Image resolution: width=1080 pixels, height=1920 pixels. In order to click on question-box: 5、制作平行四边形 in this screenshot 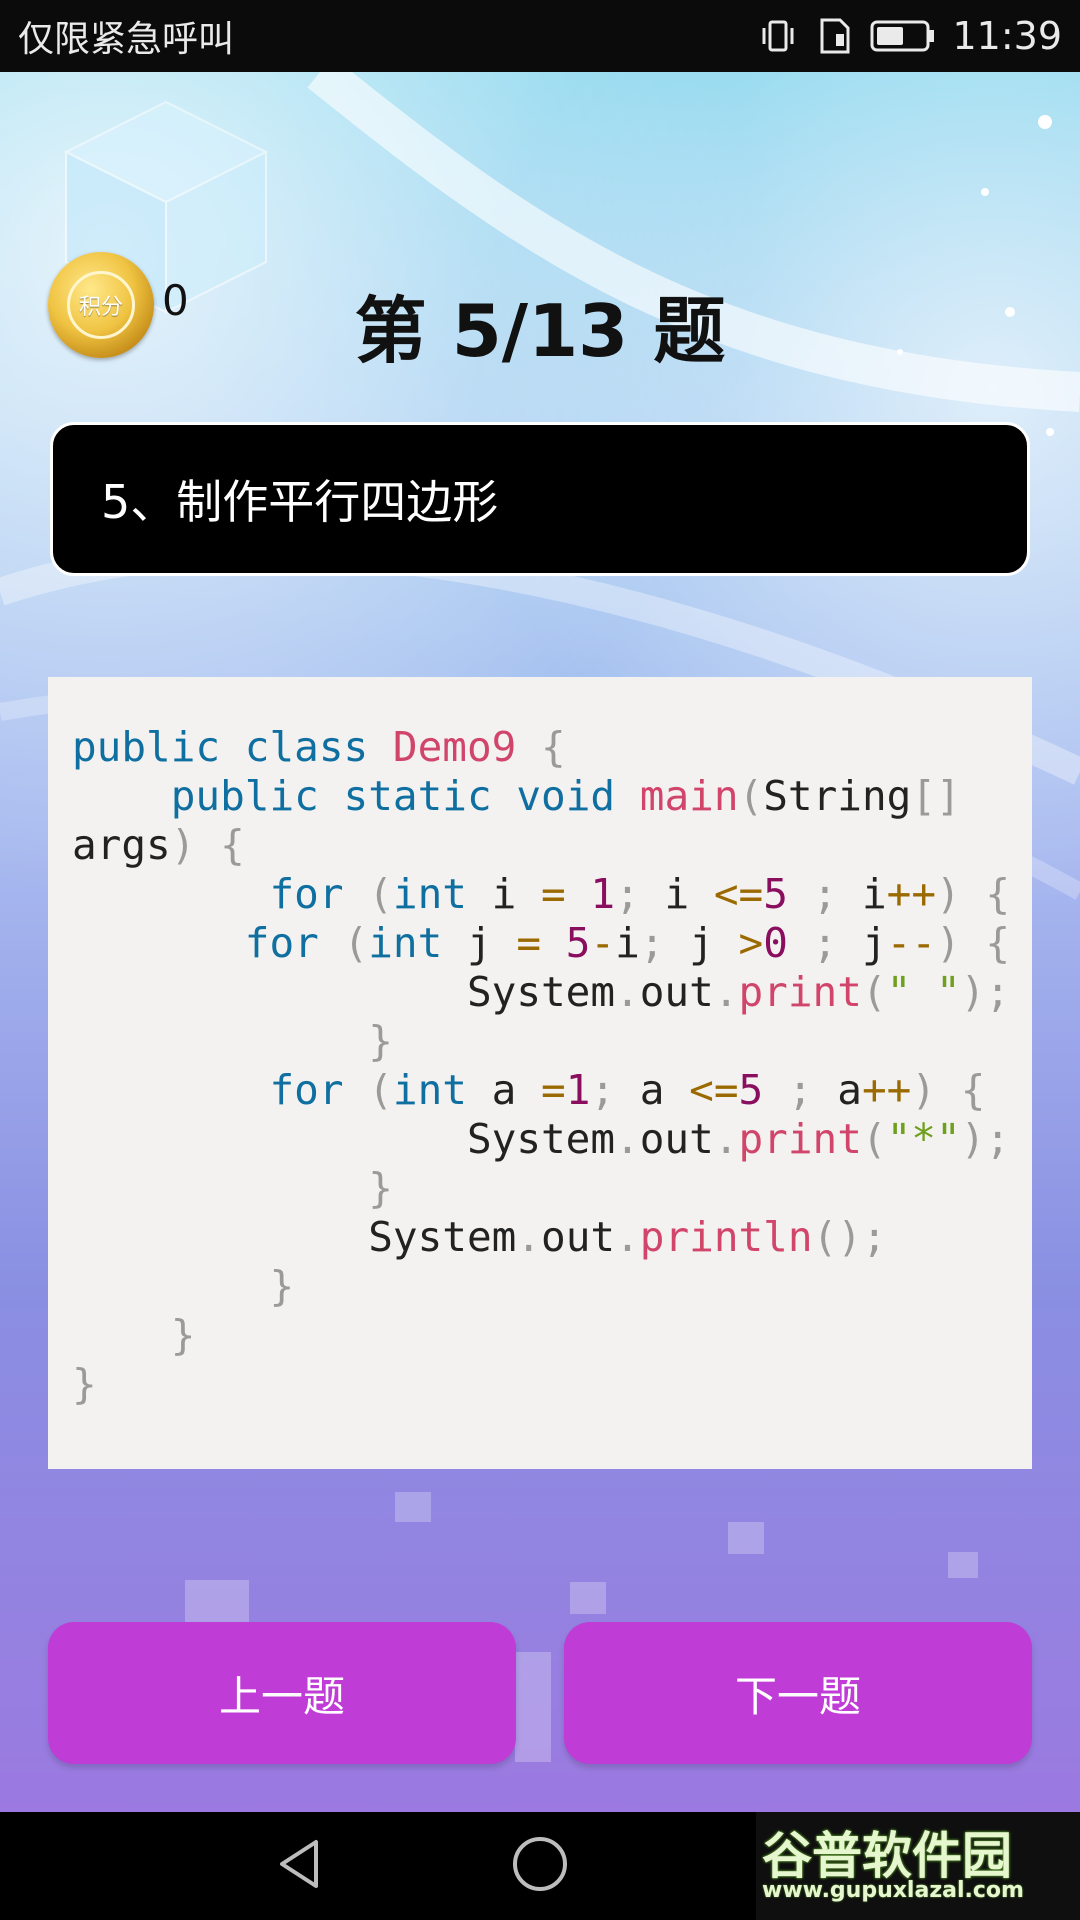, I will do `click(540, 499)`.